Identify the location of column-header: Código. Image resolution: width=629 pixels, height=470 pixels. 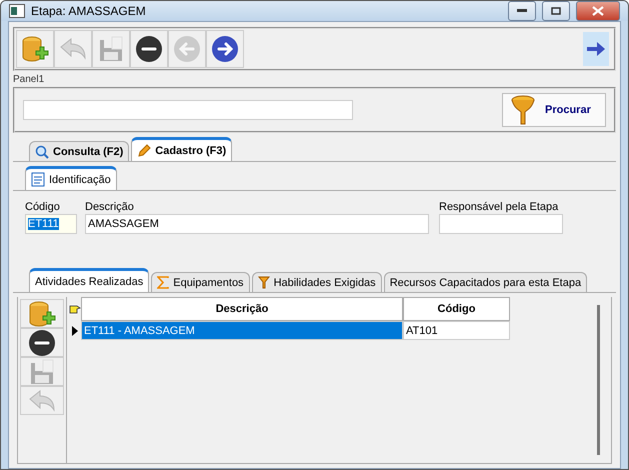
(456, 309).